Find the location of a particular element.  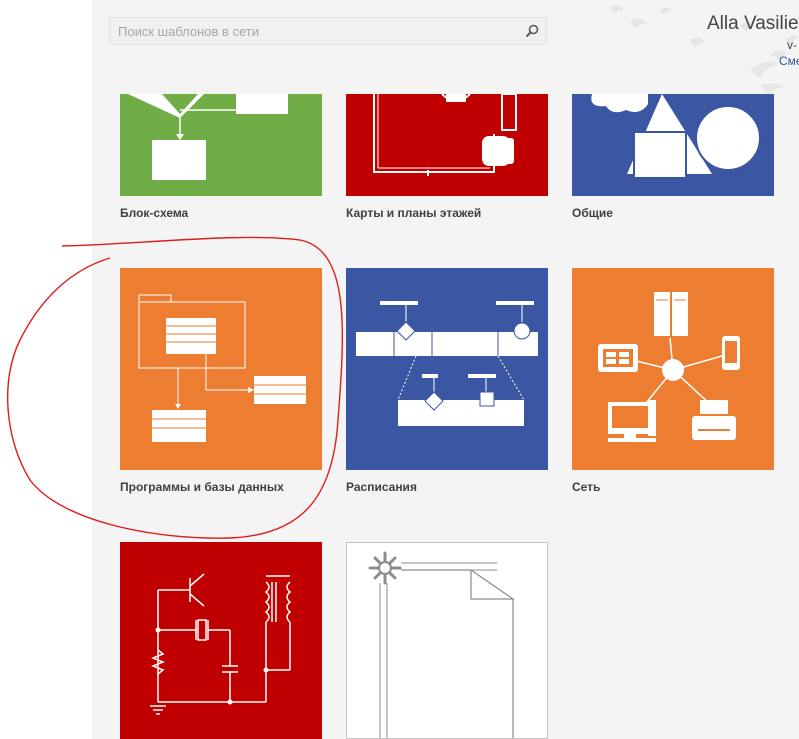

template-label: Карты и планы этажей is located at coordinates (414, 213).